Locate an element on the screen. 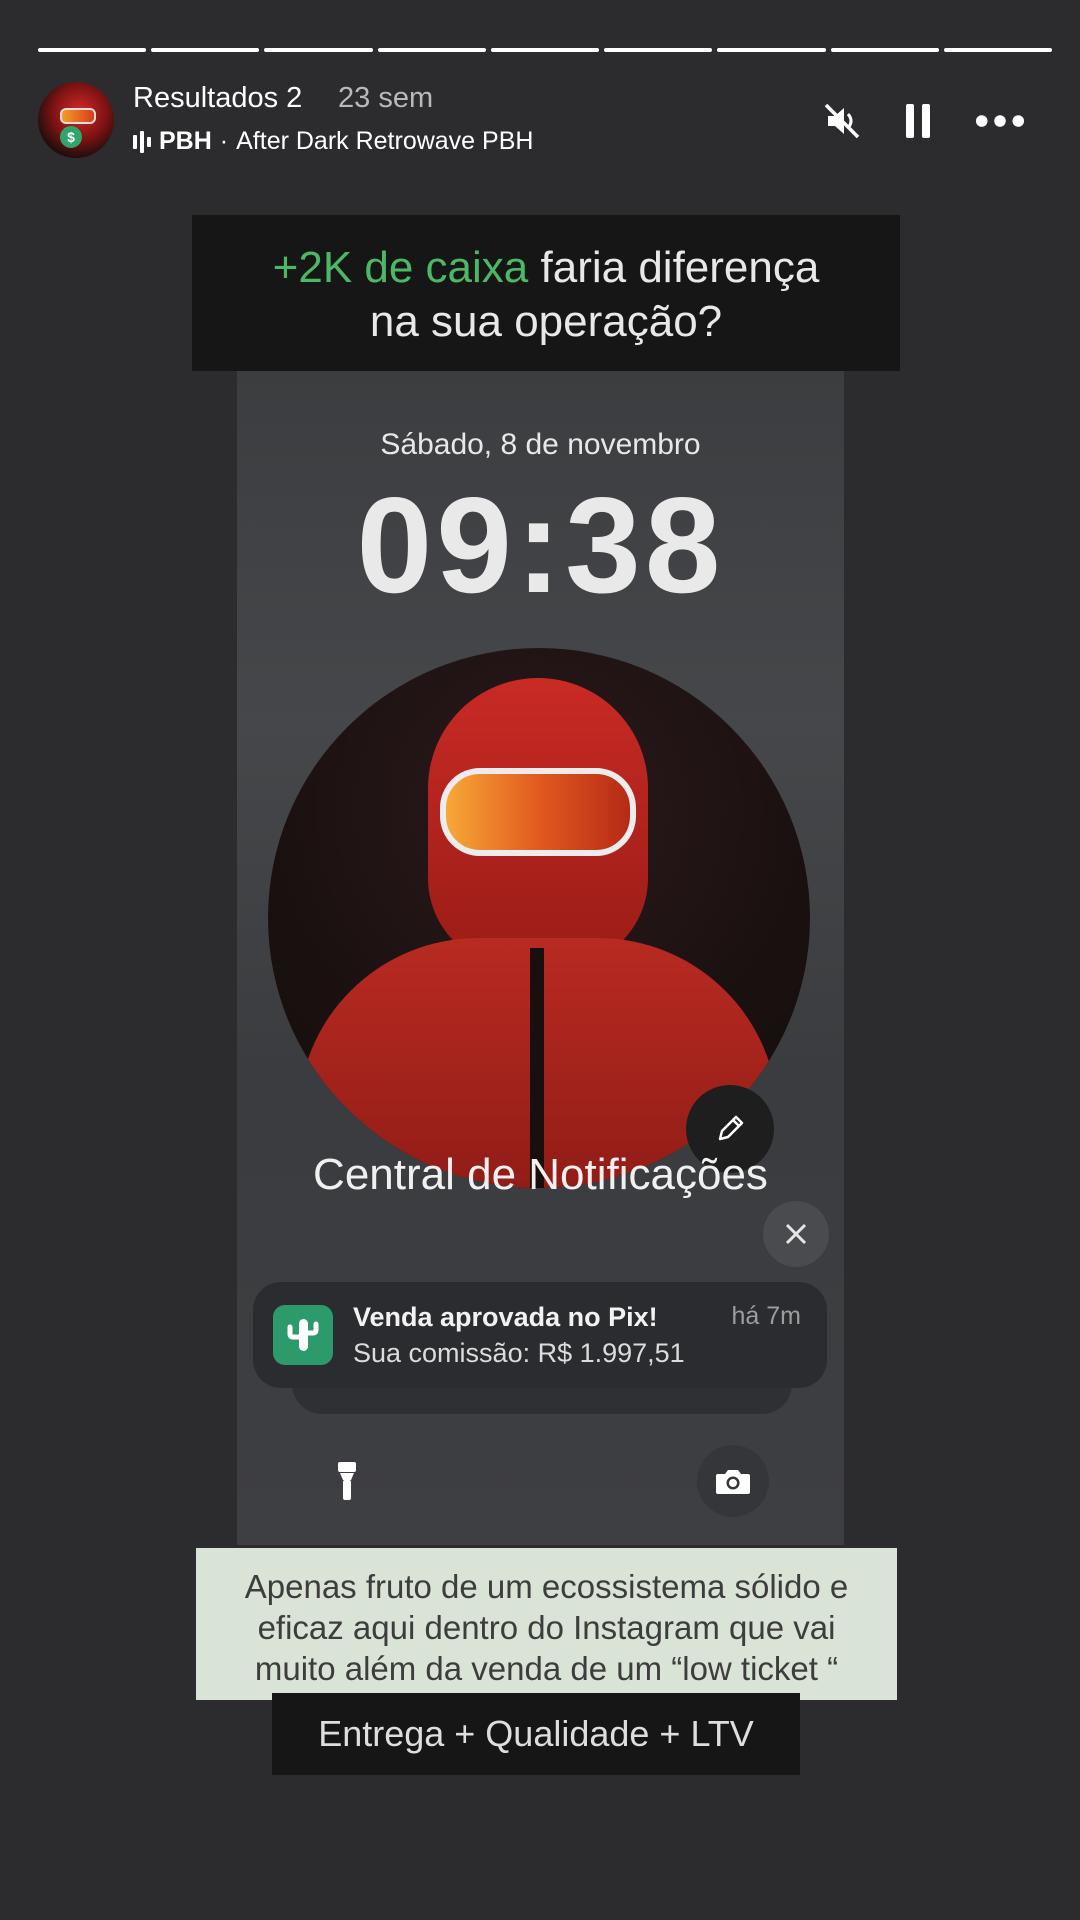  camera-icon is located at coordinates (733, 1481).